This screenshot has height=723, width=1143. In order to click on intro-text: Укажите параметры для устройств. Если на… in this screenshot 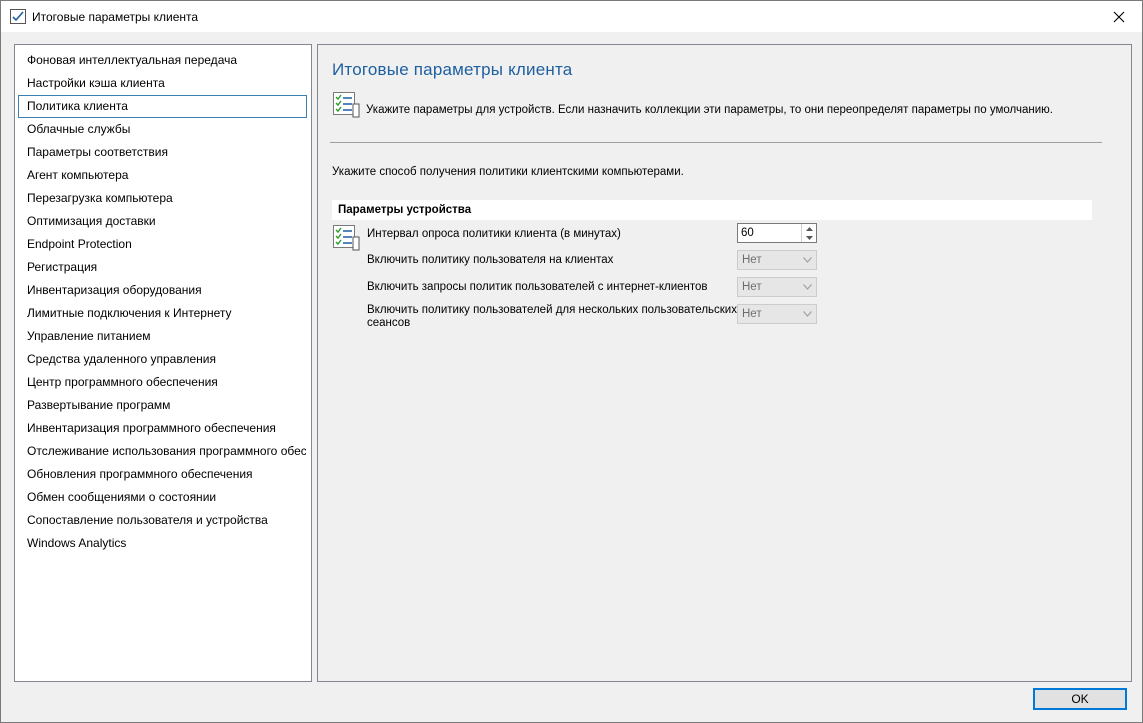, I will do `click(709, 110)`.